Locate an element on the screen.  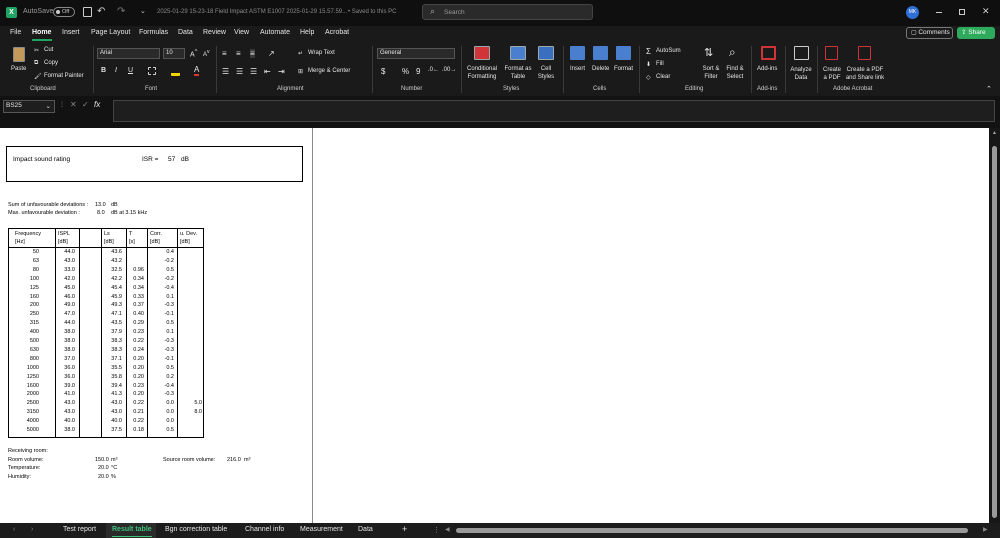
clear-button: Clear is located at coordinates (663, 77).